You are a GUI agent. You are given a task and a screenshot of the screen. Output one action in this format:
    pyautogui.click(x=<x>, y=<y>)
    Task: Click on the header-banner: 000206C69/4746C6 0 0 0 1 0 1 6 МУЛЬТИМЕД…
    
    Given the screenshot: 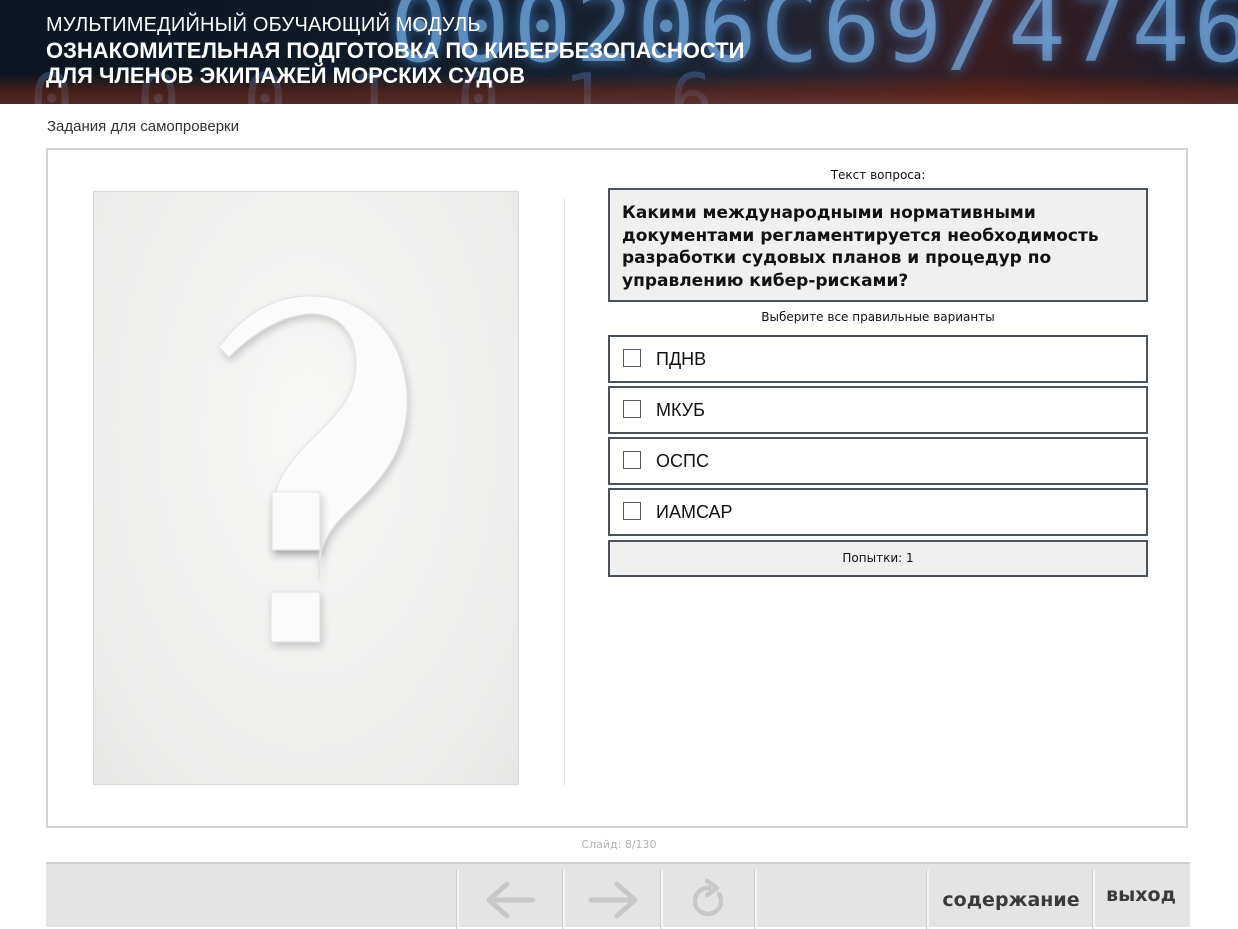 What is the action you would take?
    pyautogui.click(x=619, y=52)
    